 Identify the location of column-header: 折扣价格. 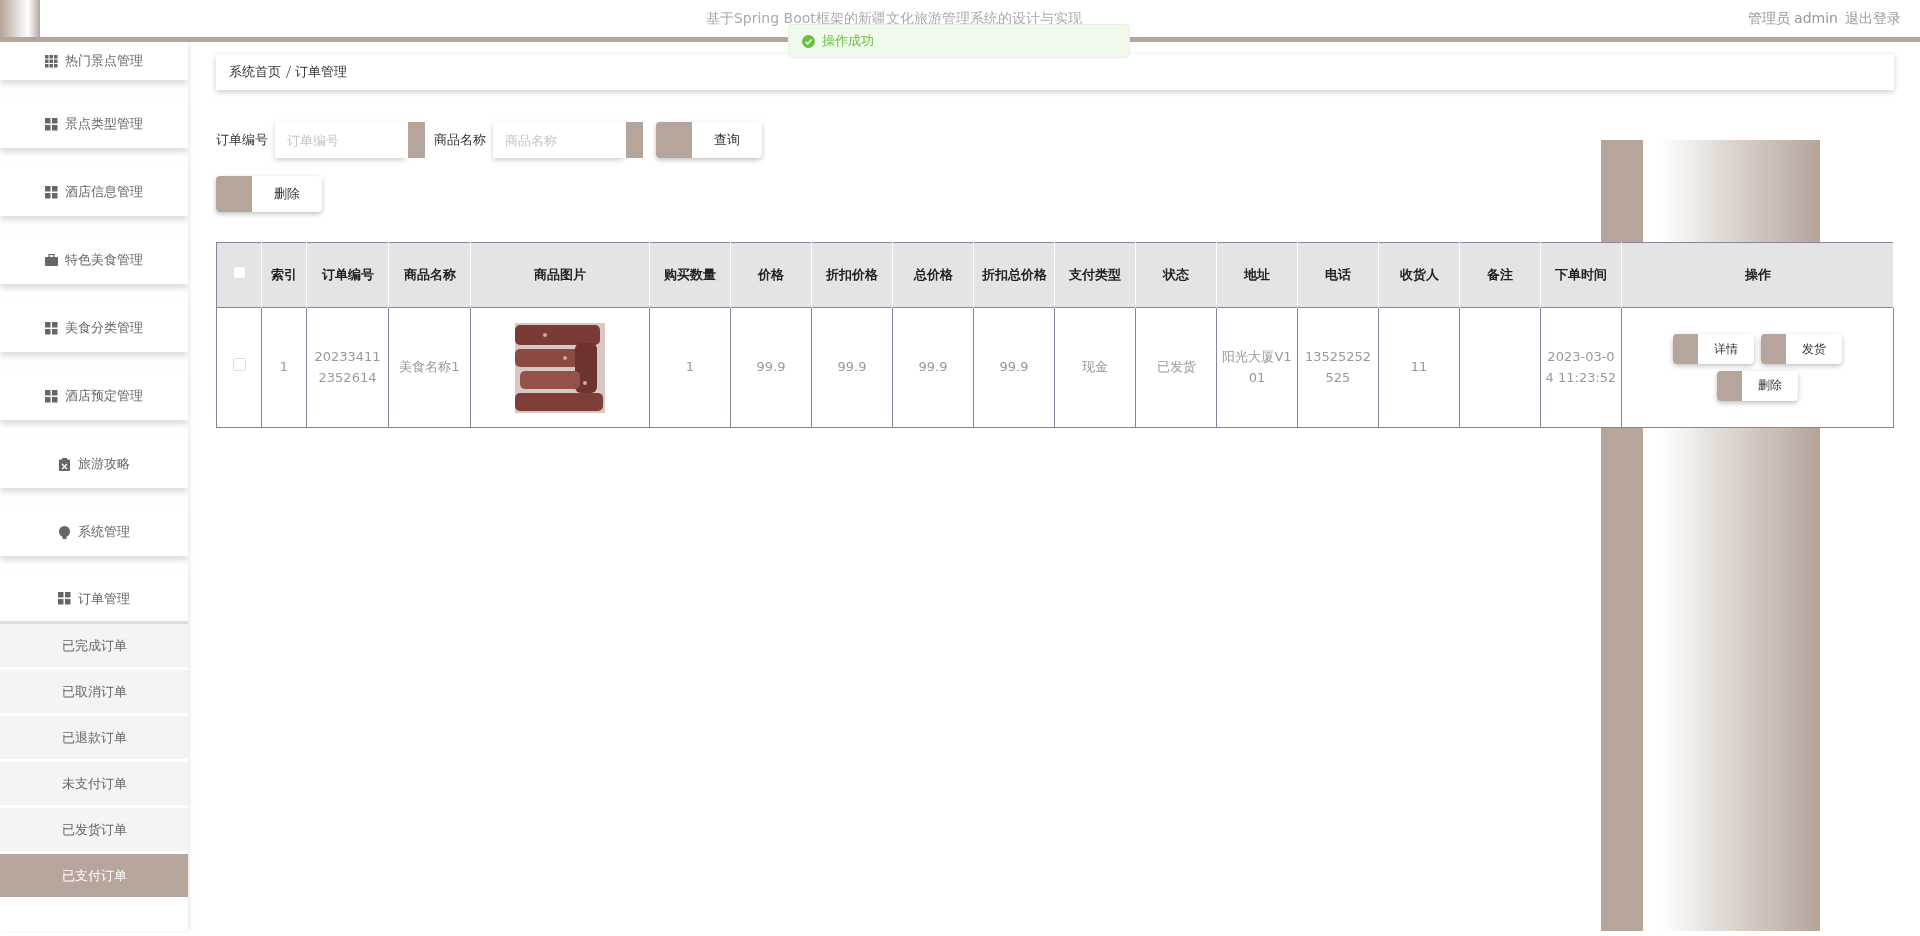
(852, 275).